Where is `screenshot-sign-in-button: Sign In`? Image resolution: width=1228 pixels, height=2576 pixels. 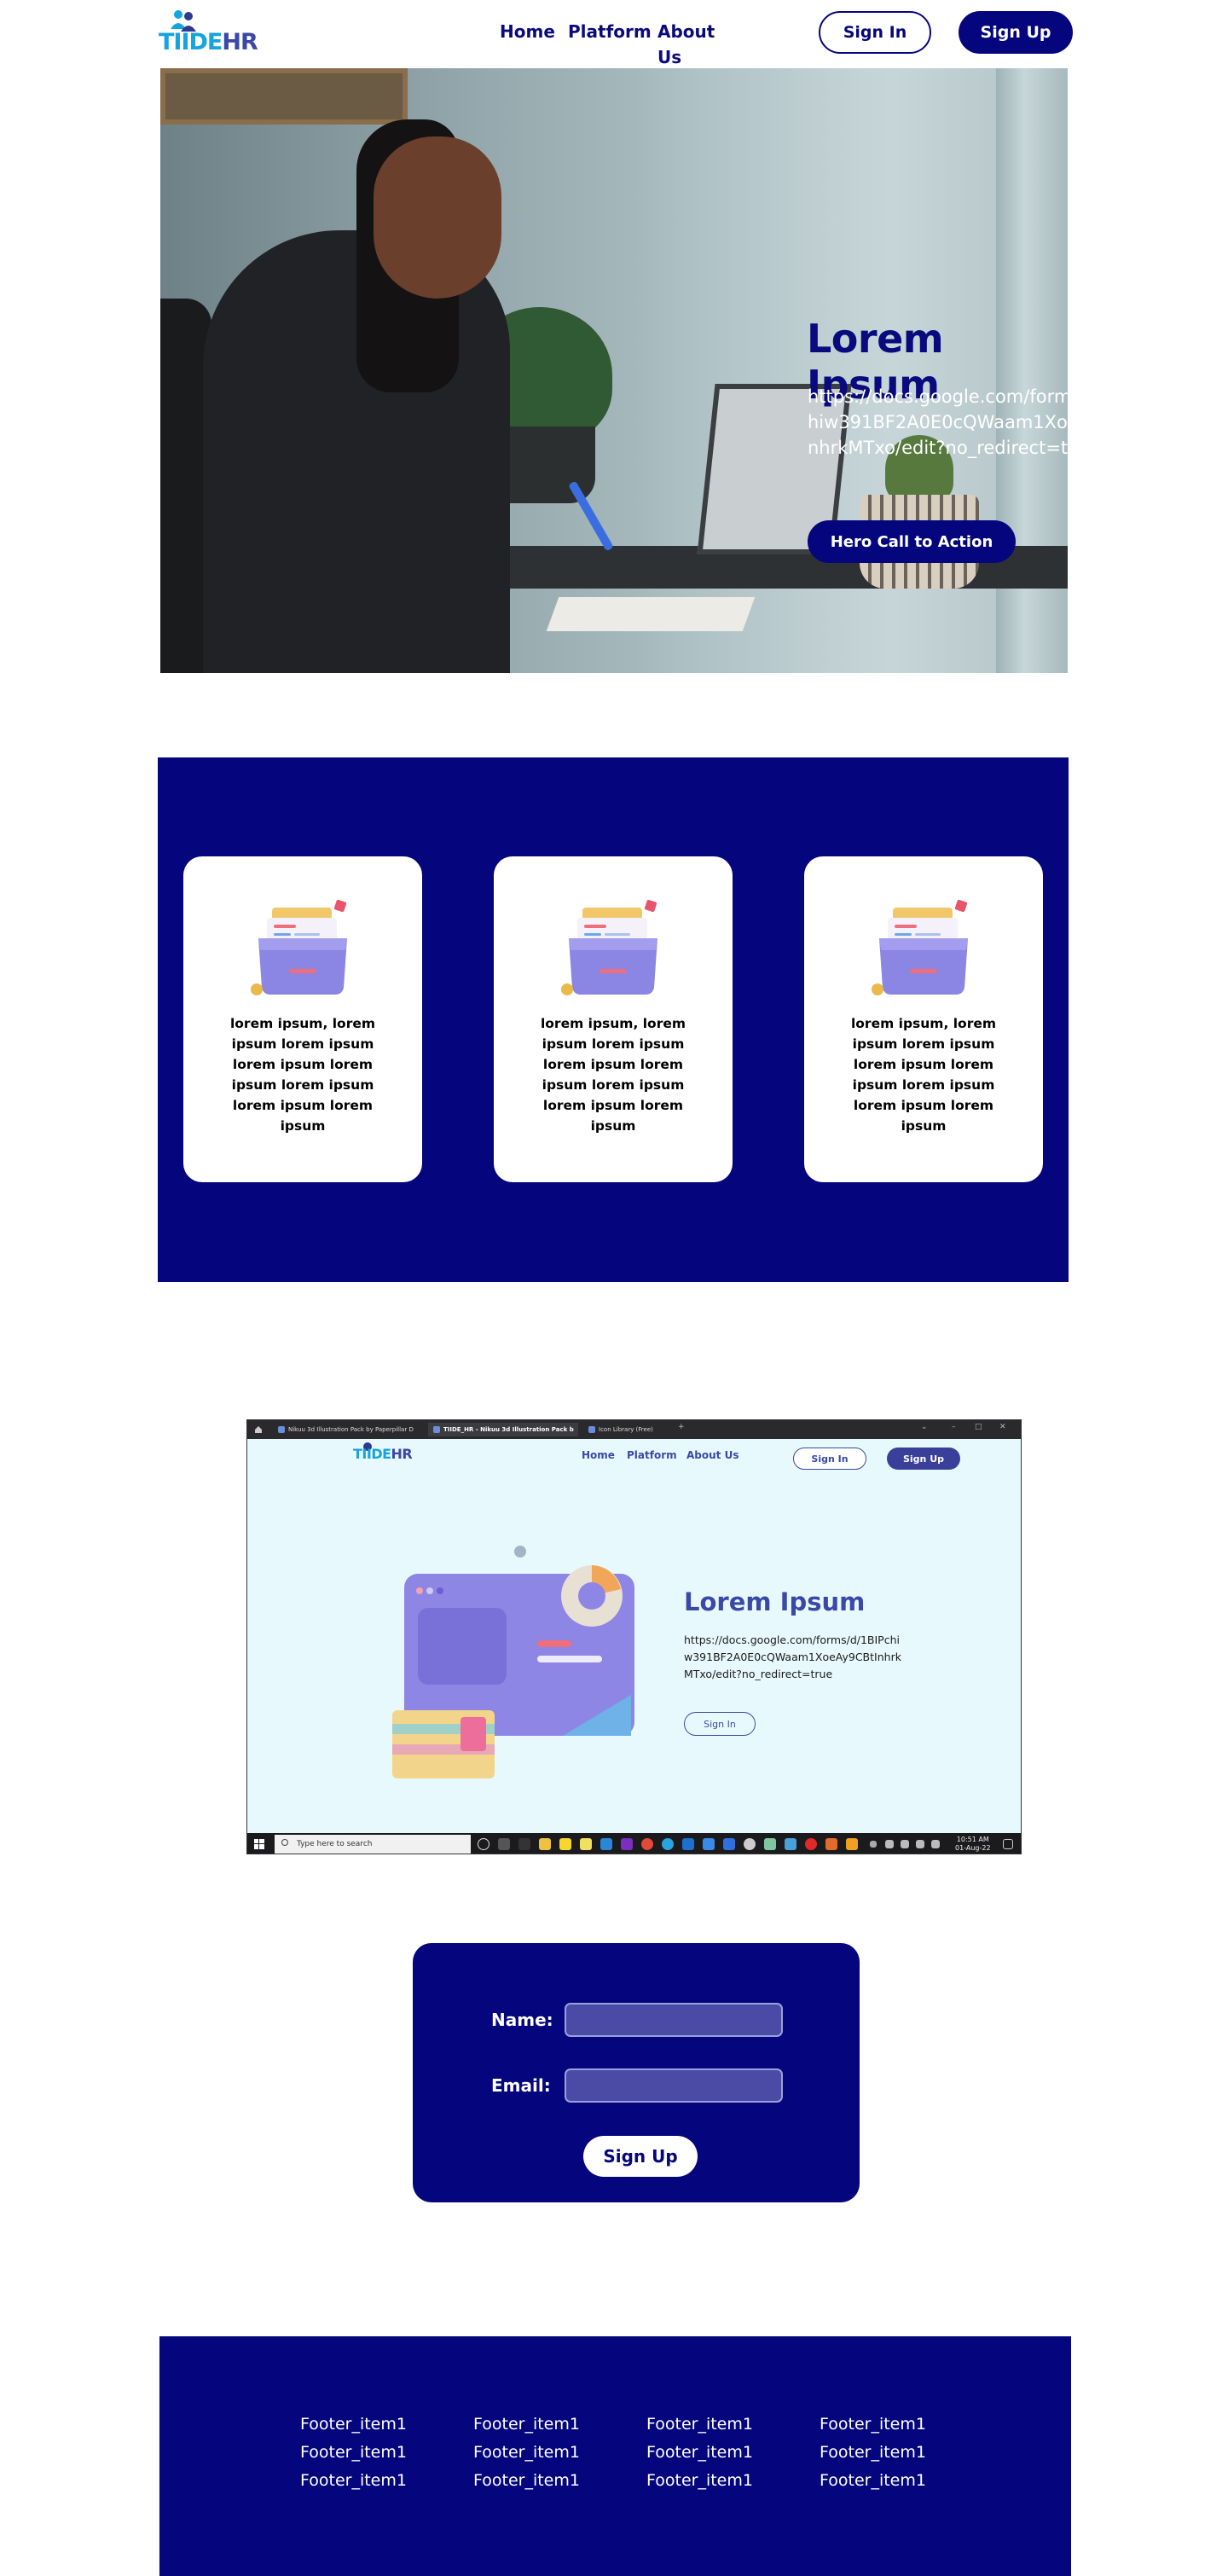
screenshot-sign-in-button: Sign In is located at coordinates (829, 1459).